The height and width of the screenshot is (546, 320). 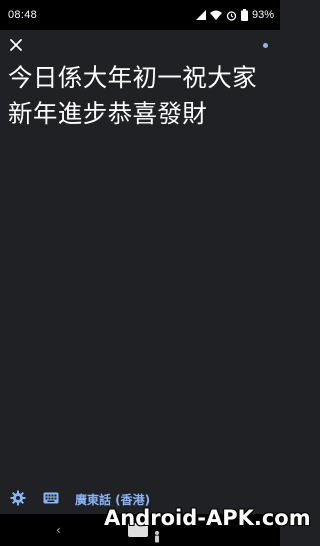 What do you see at coordinates (215, 15) in the screenshot?
I see `wifi-icon` at bounding box center [215, 15].